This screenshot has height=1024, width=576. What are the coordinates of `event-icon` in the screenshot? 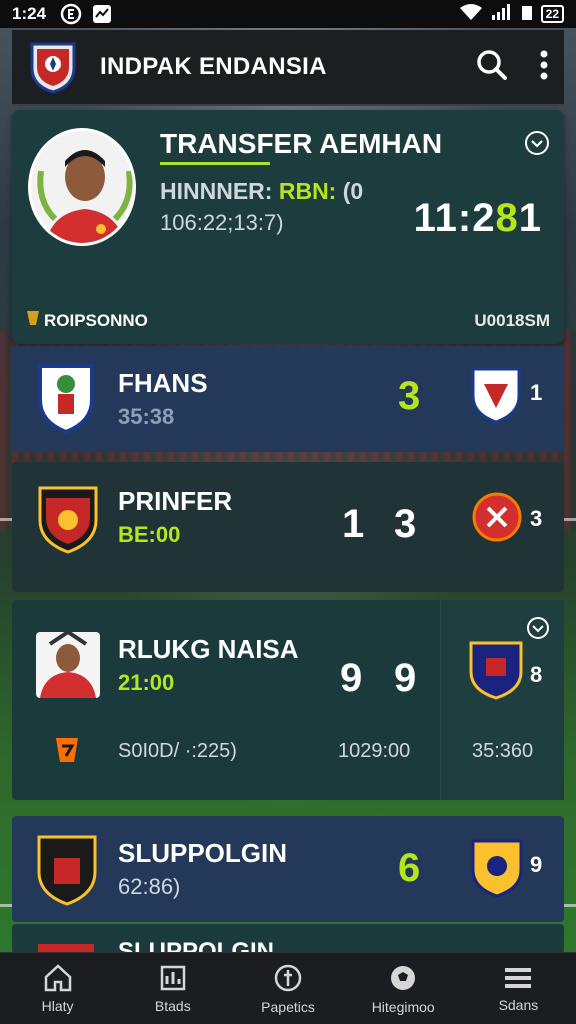 It's located at (67, 752).